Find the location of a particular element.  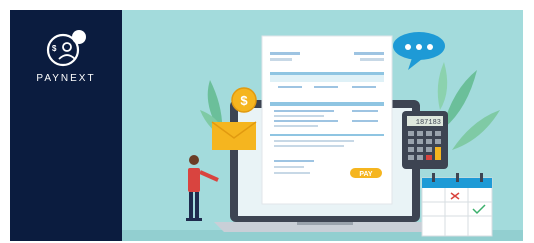

dollar-user-icon: $ is located at coordinates (66, 48).